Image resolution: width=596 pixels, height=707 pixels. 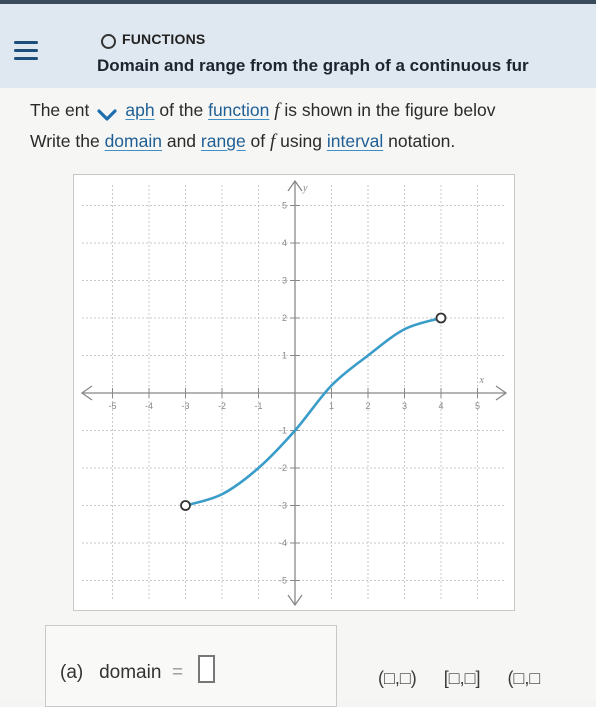 What do you see at coordinates (524, 678) in the screenshot?
I see `half-open-interval-button: (□,□` at bounding box center [524, 678].